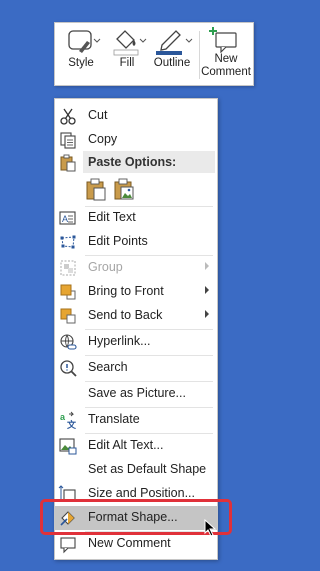 This screenshot has height=571, width=320. I want to click on paint-bucket-icon, so click(127, 42).